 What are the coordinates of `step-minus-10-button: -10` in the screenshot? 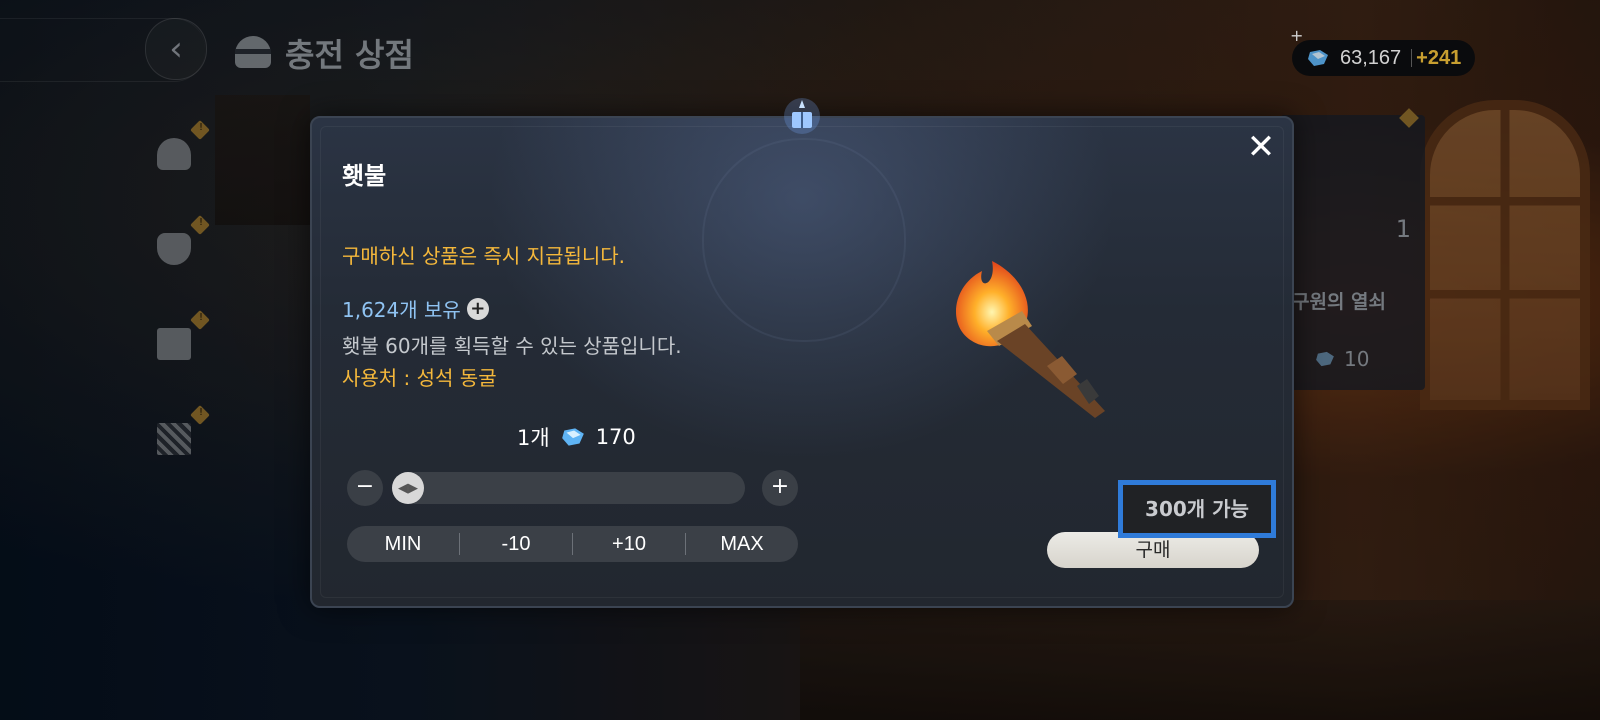 It's located at (516, 544).